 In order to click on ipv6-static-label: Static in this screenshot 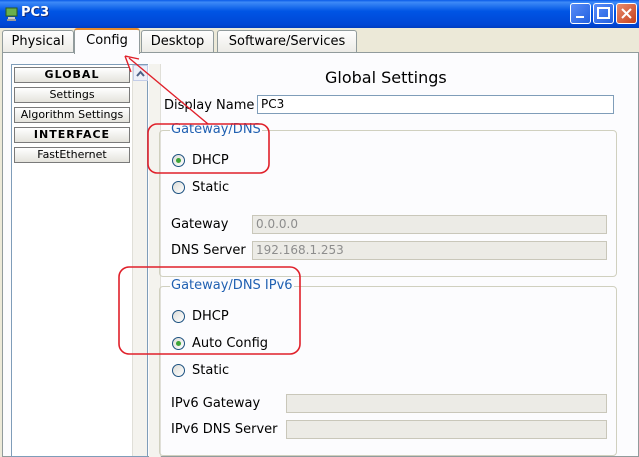, I will do `click(210, 370)`.